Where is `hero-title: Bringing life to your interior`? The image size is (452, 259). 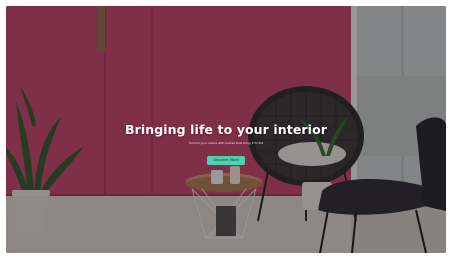
hero-title: Bringing life to your interior is located at coordinates (226, 129).